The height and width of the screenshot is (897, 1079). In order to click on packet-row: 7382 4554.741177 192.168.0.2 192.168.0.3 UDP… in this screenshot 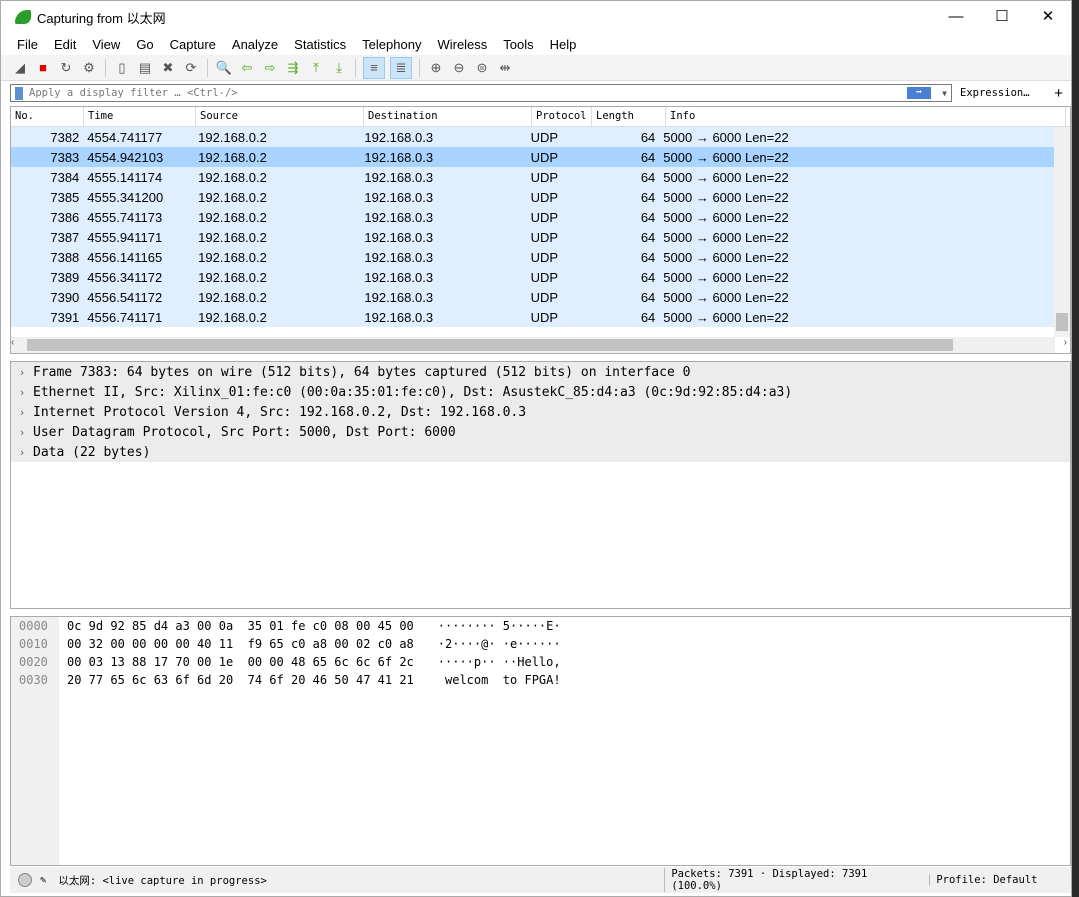, I will do `click(533, 137)`.